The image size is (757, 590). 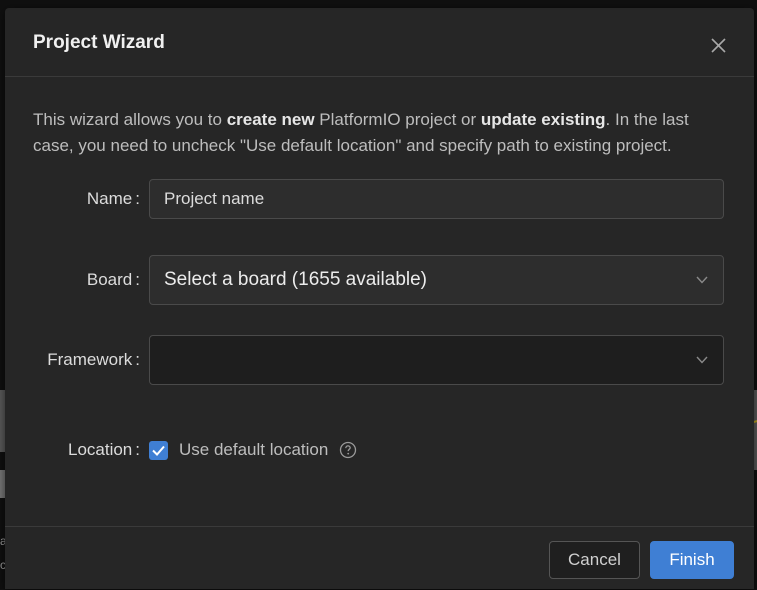 What do you see at coordinates (436, 280) in the screenshot?
I see `board-select: Select a board (1655 available)` at bounding box center [436, 280].